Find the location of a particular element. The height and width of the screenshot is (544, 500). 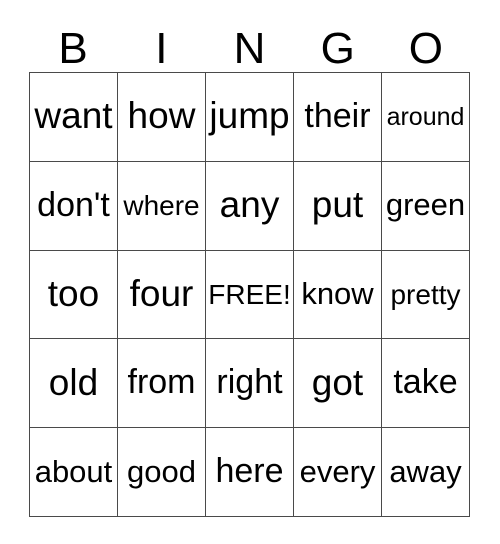

bingo-cell-word: right is located at coordinates (249, 382).